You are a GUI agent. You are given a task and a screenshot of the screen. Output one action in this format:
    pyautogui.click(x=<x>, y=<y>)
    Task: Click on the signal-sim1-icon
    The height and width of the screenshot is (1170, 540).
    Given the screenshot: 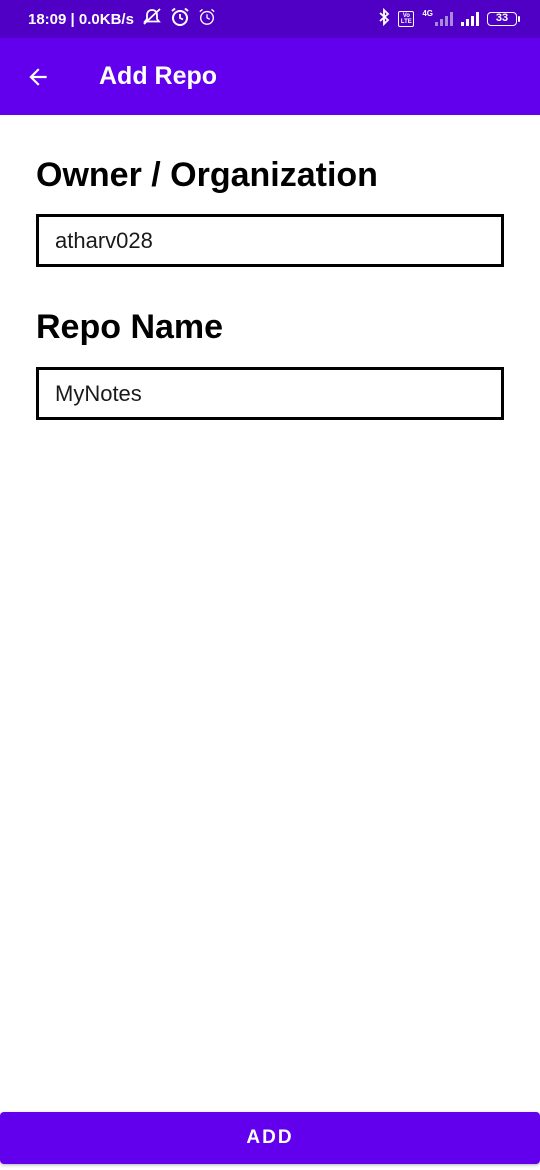 What is the action you would take?
    pyautogui.click(x=444, y=19)
    